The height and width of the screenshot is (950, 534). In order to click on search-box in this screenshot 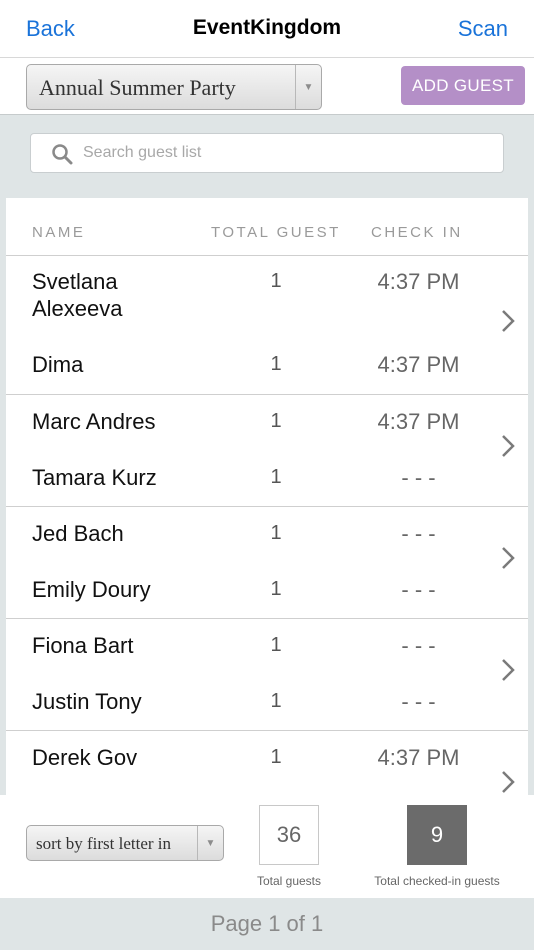, I will do `click(267, 153)`.